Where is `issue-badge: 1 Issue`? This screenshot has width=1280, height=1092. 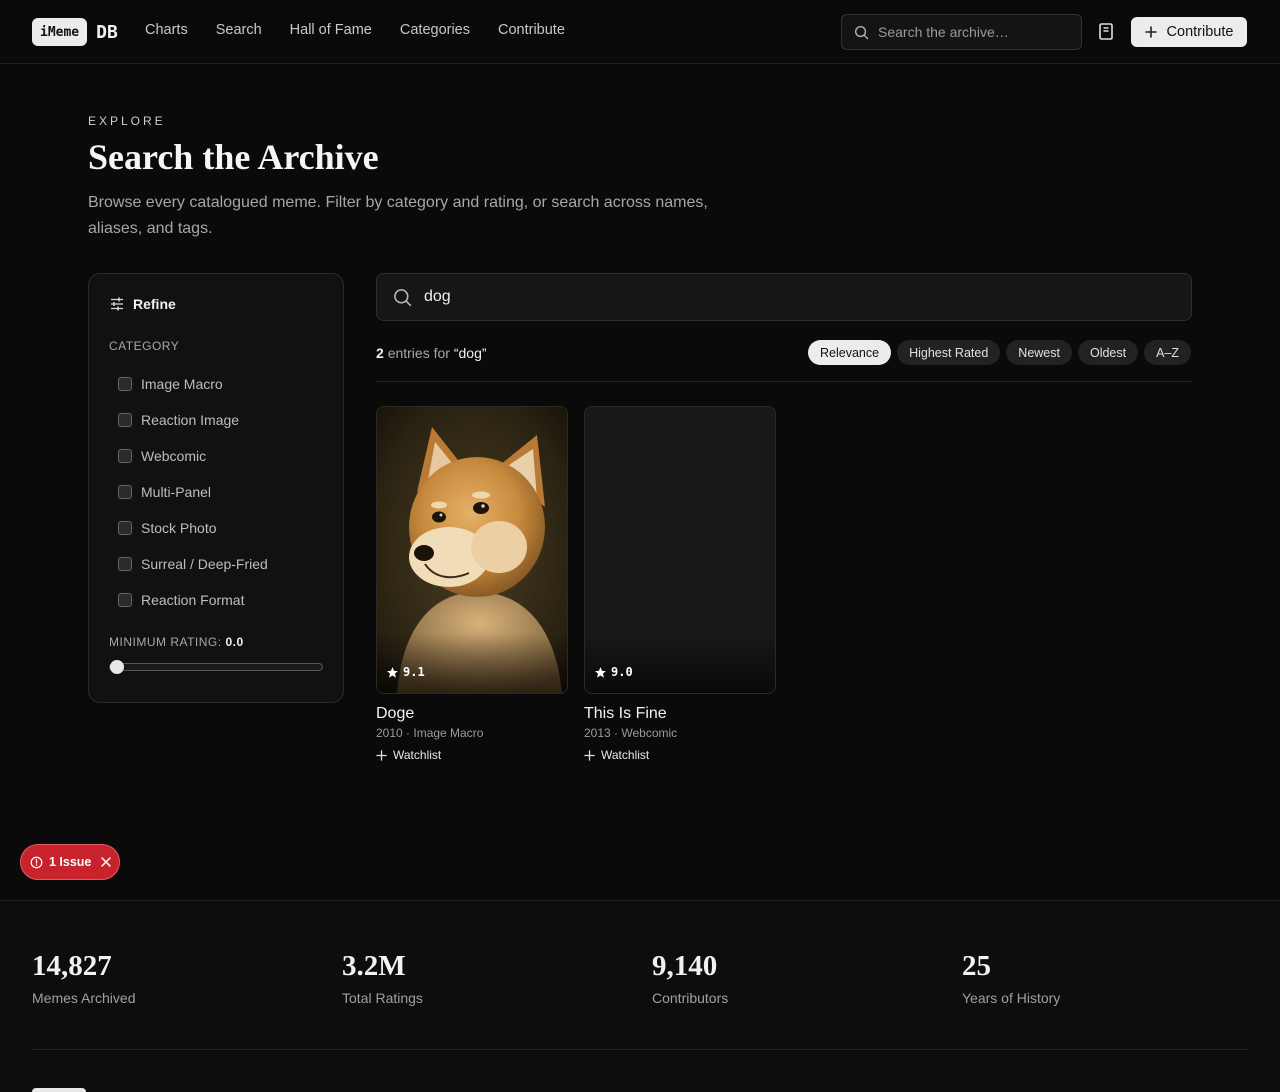
issue-badge: 1 Issue is located at coordinates (70, 862).